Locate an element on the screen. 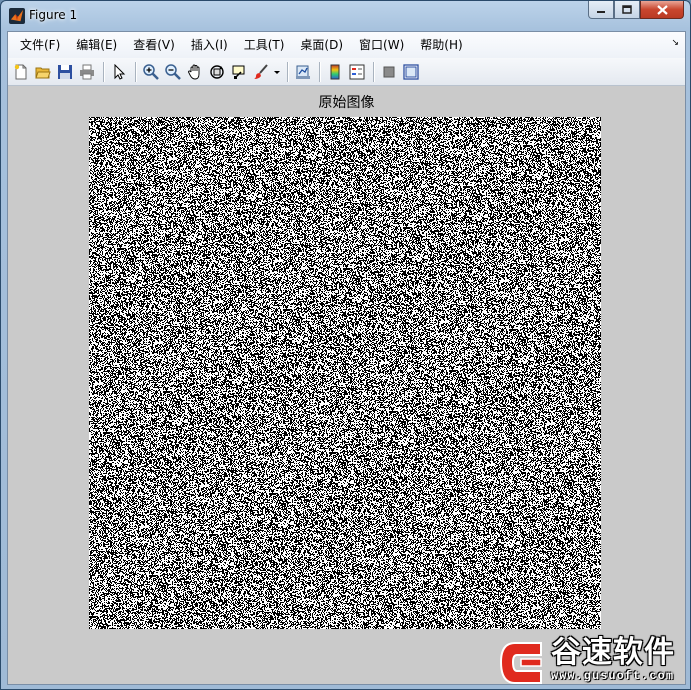  rotate-3d-icon is located at coordinates (217, 71).